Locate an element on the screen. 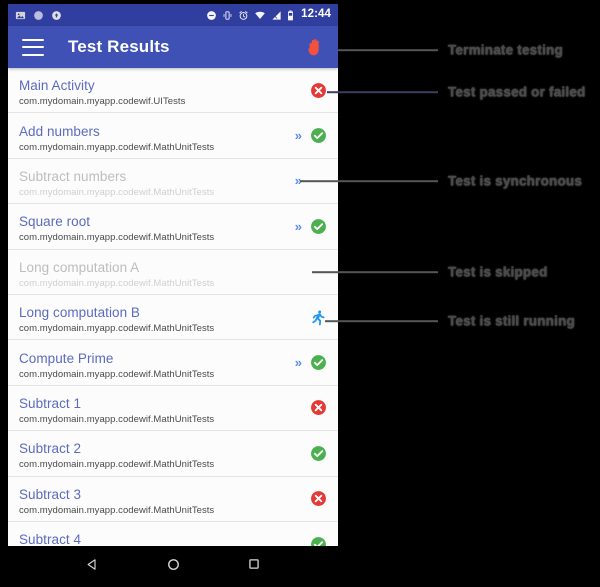 The image size is (600, 587). status-bar-system-icons: 12:44 is located at coordinates (268, 15).